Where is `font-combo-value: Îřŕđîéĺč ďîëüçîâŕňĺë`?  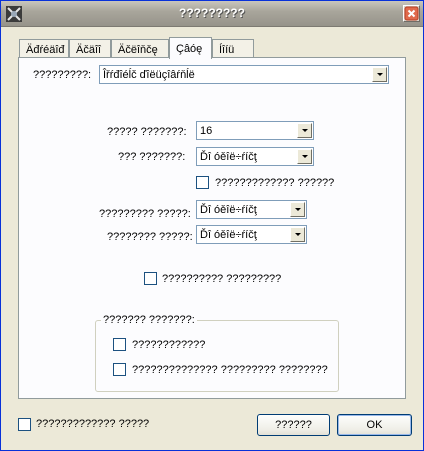 font-combo-value: Îřŕđîéĺč ďîëüçîâŕňĺë is located at coordinates (149, 75).